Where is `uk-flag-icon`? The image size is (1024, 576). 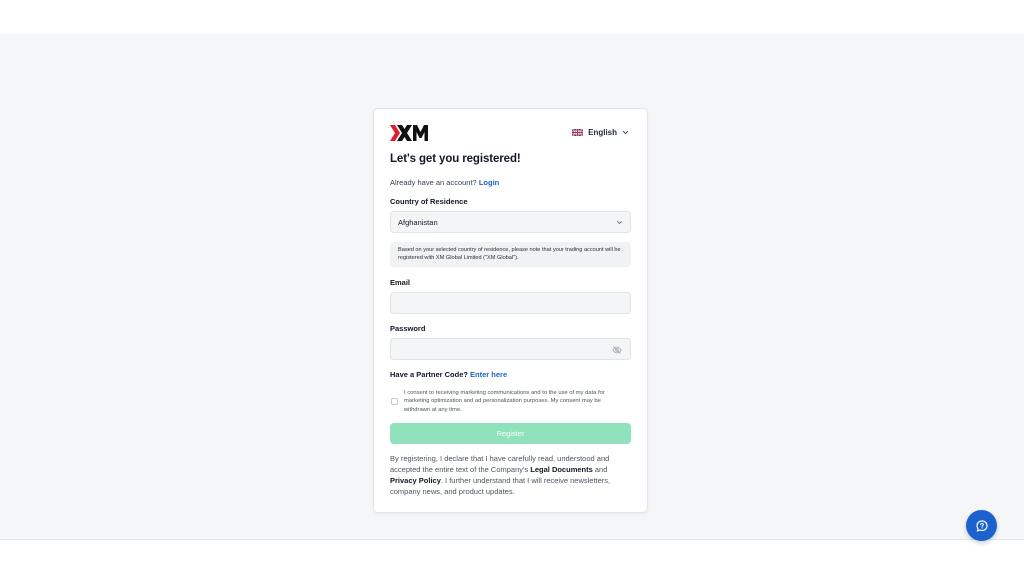 uk-flag-icon is located at coordinates (578, 132).